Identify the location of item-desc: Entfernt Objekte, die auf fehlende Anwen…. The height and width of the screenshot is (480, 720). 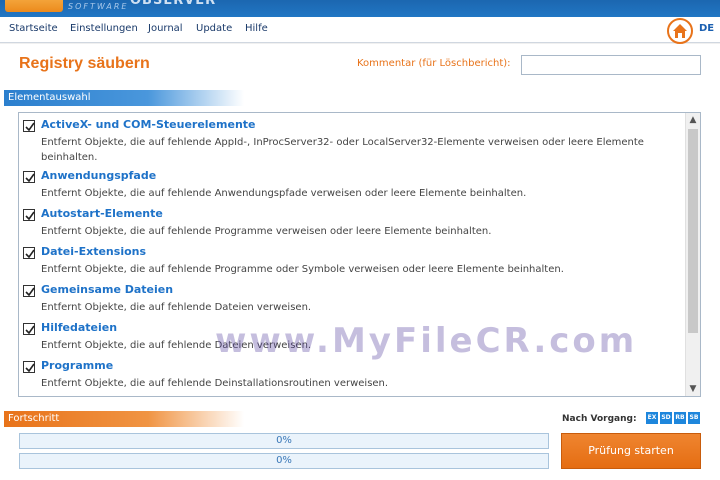
(284, 193).